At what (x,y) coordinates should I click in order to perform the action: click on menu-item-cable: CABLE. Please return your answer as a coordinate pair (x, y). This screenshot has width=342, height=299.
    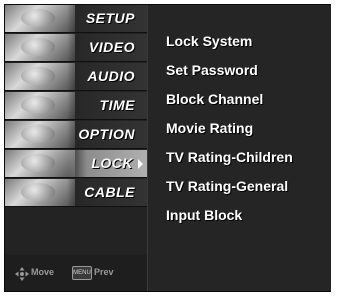
    Looking at the image, I should click on (76, 193).